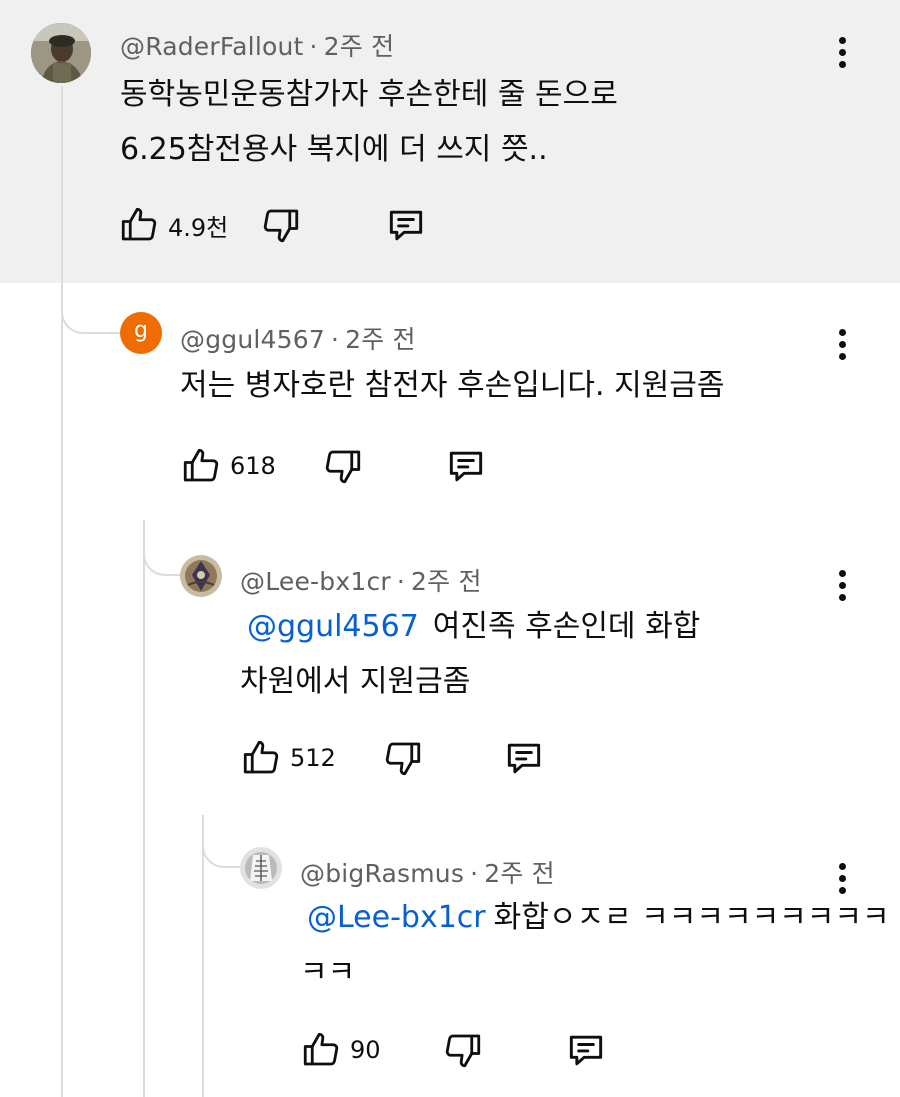 The image size is (900, 1097). I want to click on comment-text-segment: 화합ㅇㅈㄹ ㅋㅋㅋㅋㅋㅋㅋㅋㅋ, so click(691, 917).